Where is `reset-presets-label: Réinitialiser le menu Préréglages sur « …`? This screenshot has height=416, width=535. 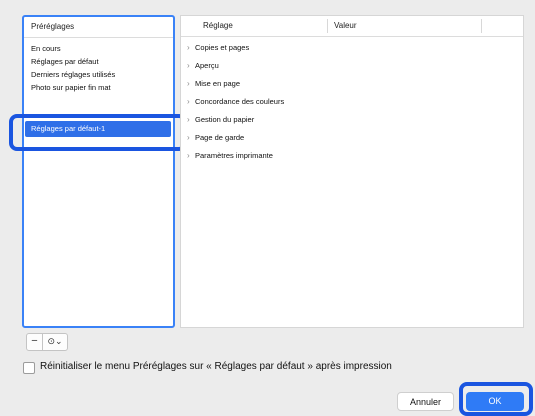 reset-presets-label: Réinitialiser le menu Préréglages sur « … is located at coordinates (216, 367).